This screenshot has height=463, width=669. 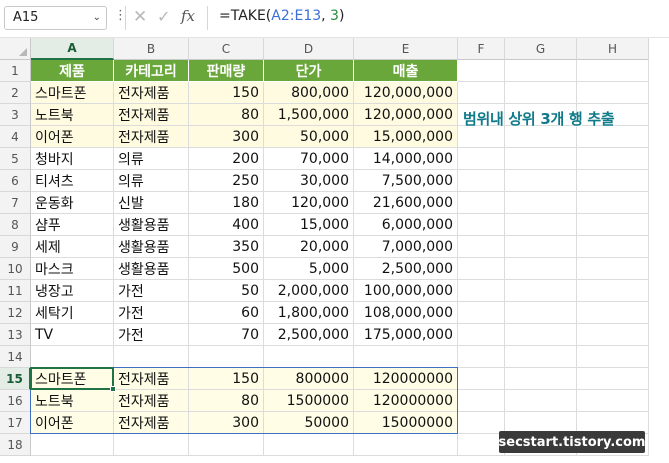 What do you see at coordinates (613, 247) in the screenshot?
I see `cell-h9` at bounding box center [613, 247].